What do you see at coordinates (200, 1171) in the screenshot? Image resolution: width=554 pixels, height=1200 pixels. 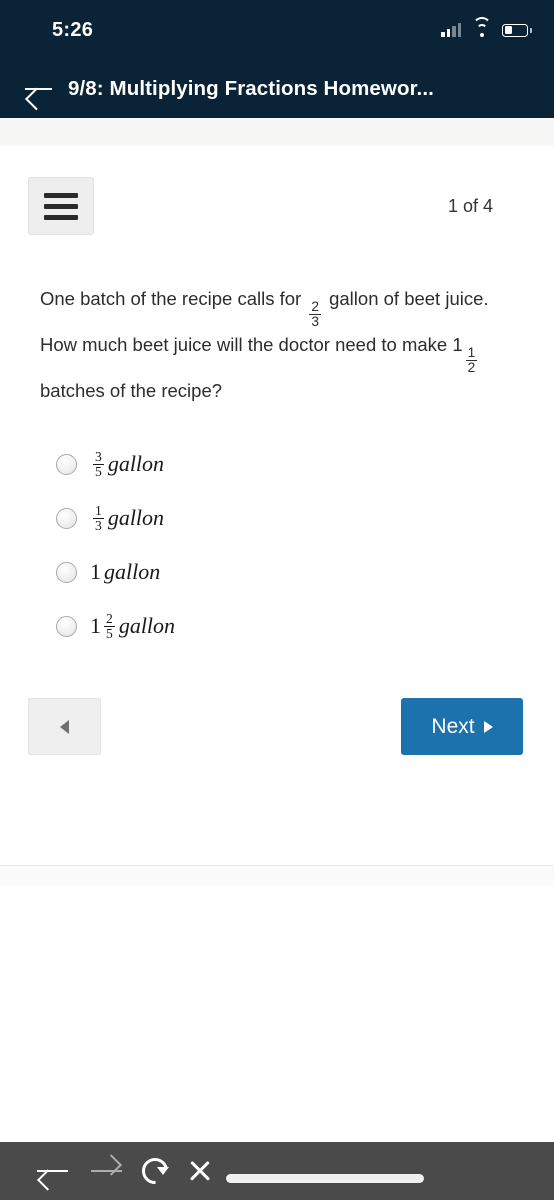 I see `stop-x-icon` at bounding box center [200, 1171].